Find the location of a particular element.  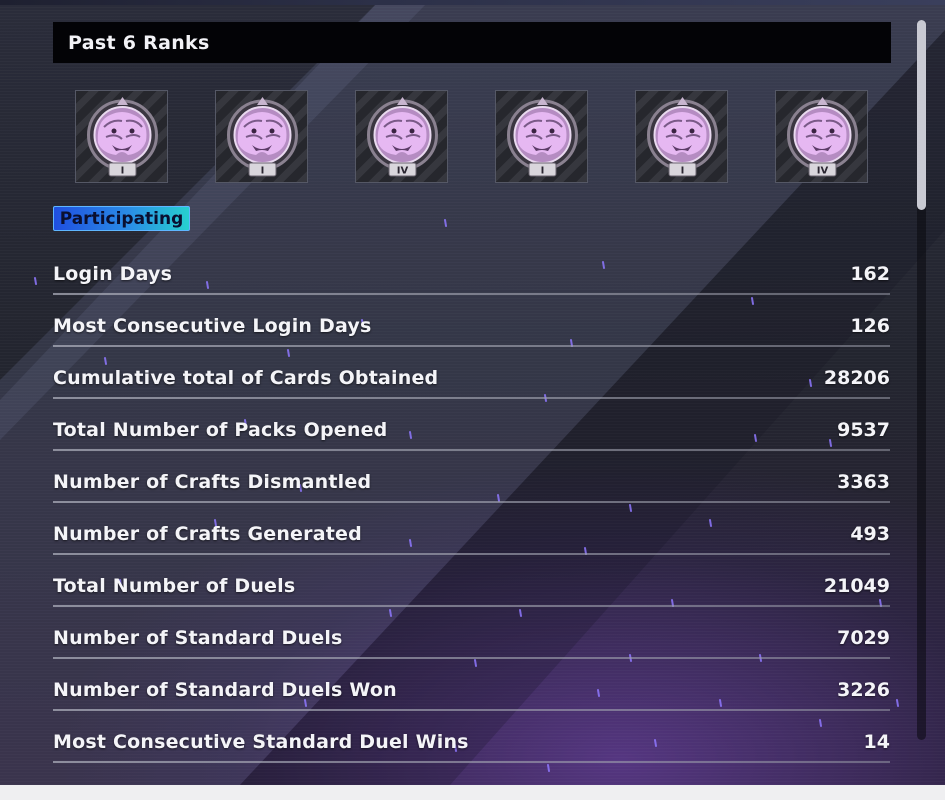

stat-row: Number of Crafts Dismantled 3363 is located at coordinates (471, 489).